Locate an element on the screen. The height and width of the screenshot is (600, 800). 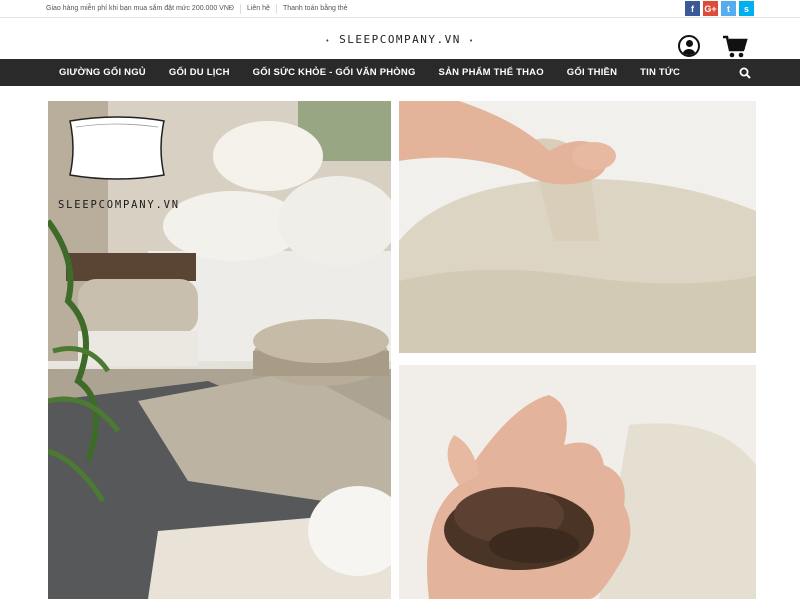
logo-text: SLEEPCOMPANY.VN is located at coordinates (400, 39).